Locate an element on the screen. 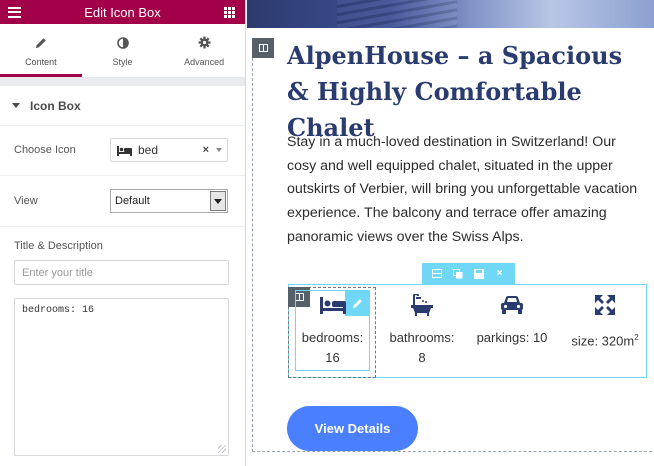  section-title: Icon Box is located at coordinates (55, 105).